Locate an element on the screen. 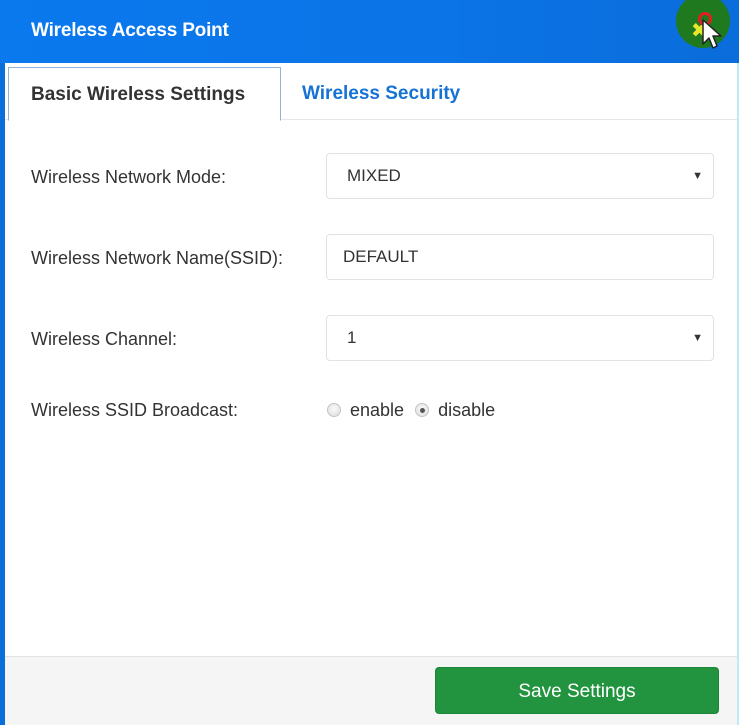 Image resolution: width=739 pixels, height=725 pixels. channel-label: Wireless Channel: is located at coordinates (104, 339).